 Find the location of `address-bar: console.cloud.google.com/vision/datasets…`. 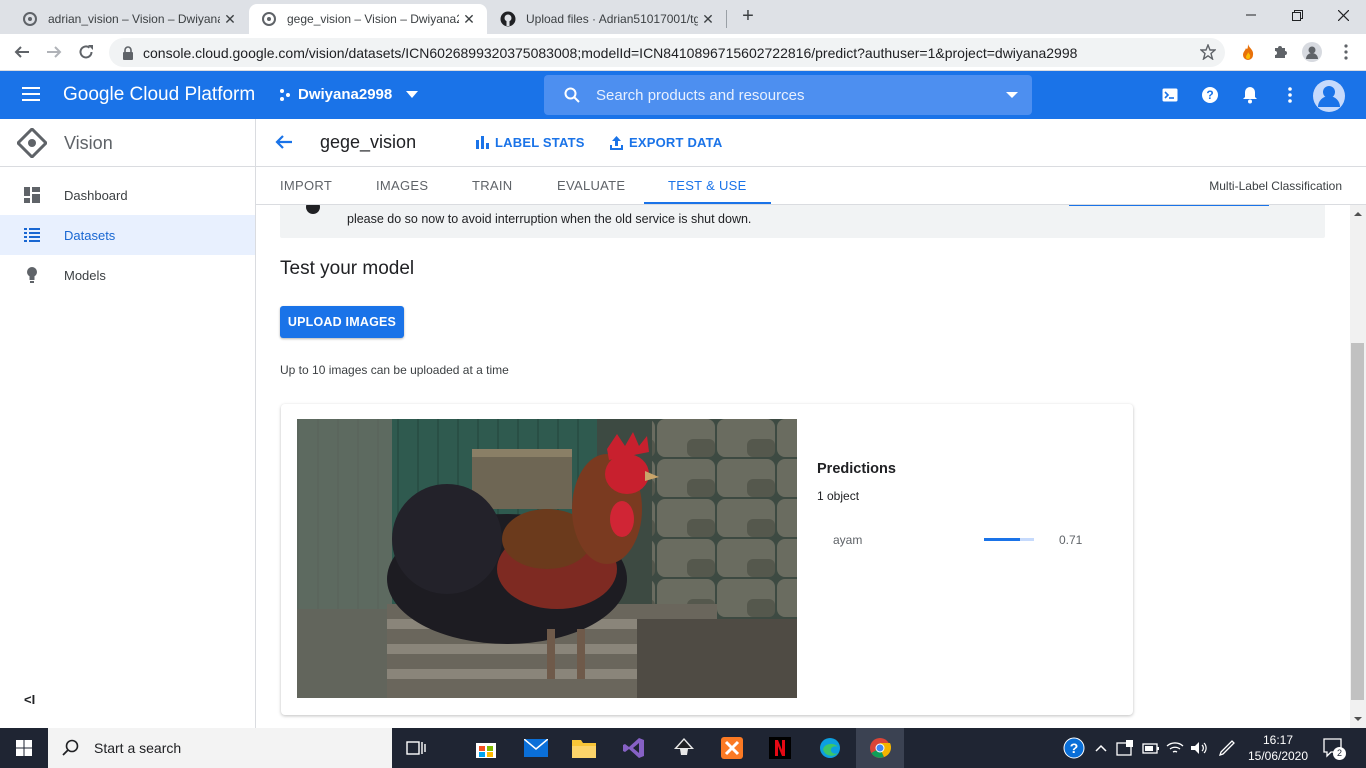

address-bar: console.cloud.google.com/vision/datasets… is located at coordinates (667, 52).